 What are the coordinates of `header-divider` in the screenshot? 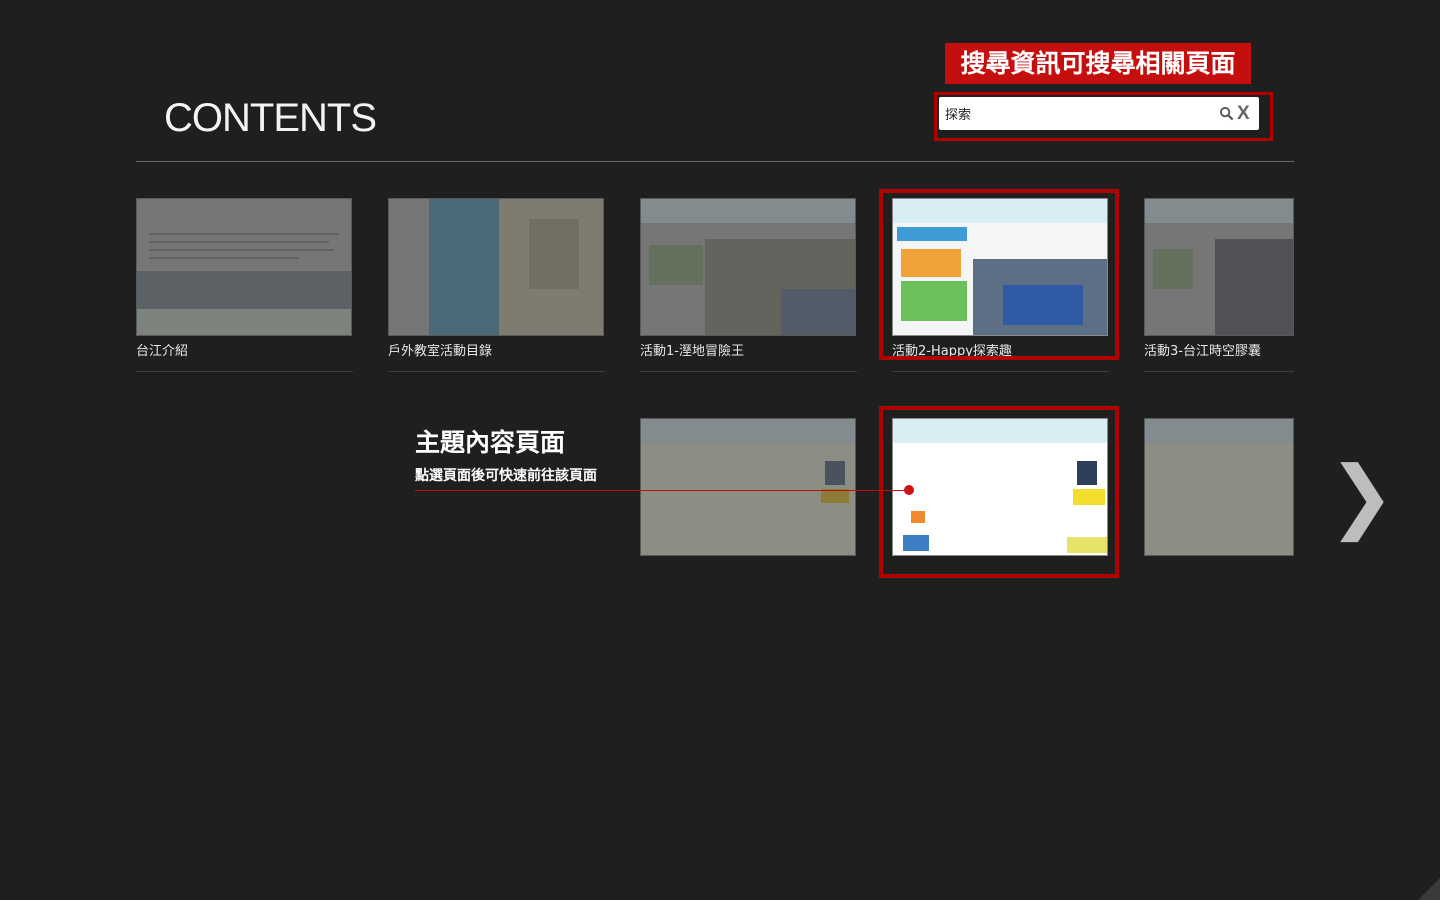 It's located at (715, 161).